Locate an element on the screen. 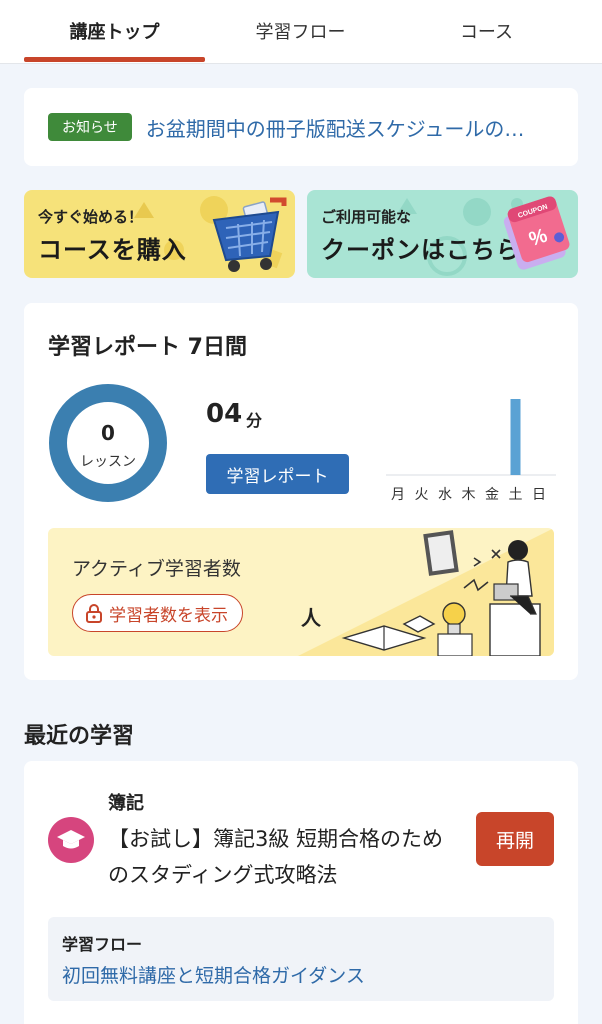  chart-day-label: 土 is located at coordinates (516, 495).